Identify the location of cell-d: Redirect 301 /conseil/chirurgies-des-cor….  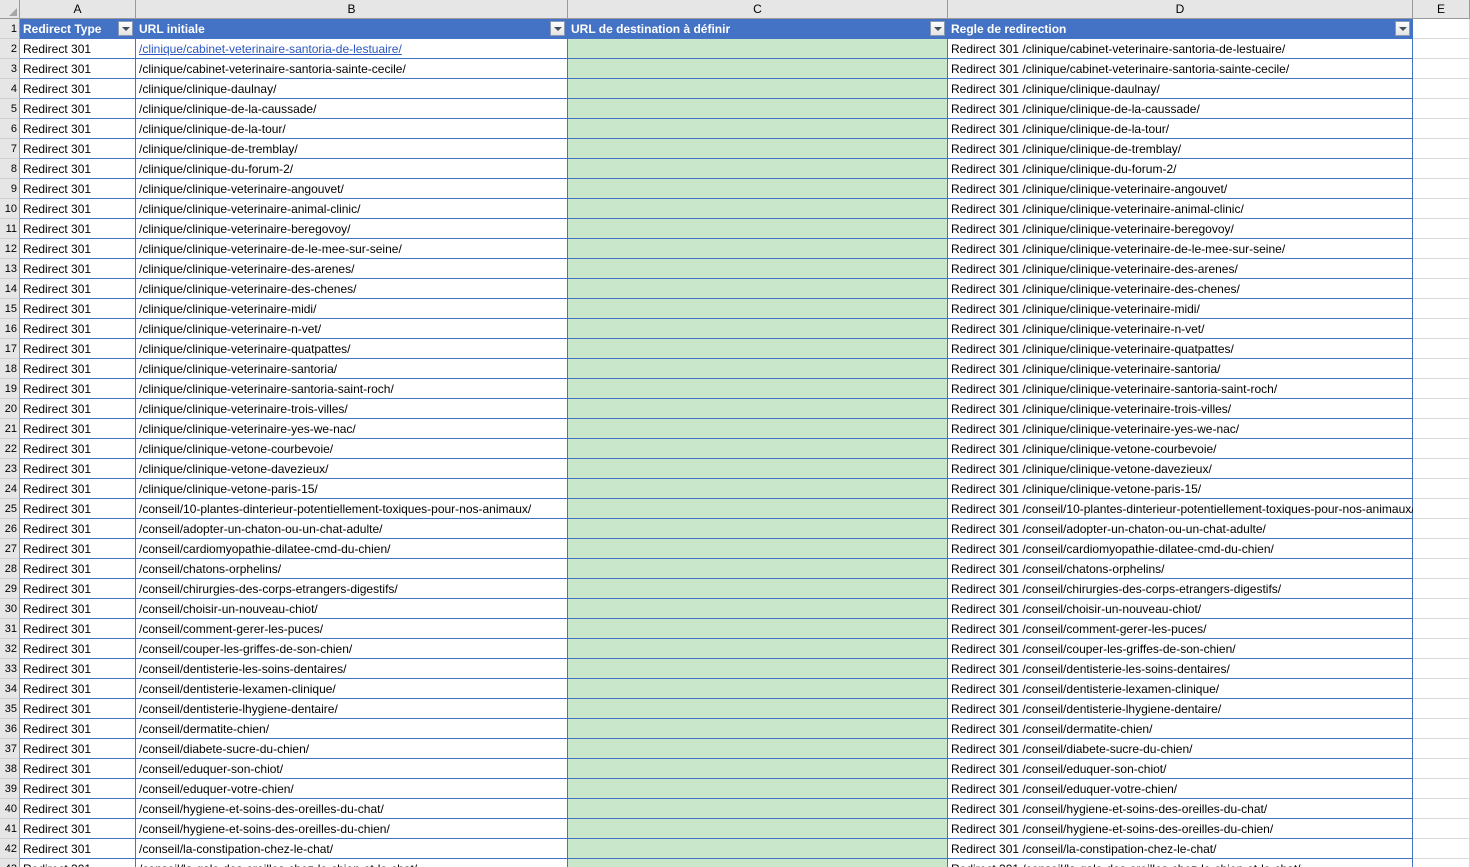
(1180, 589).